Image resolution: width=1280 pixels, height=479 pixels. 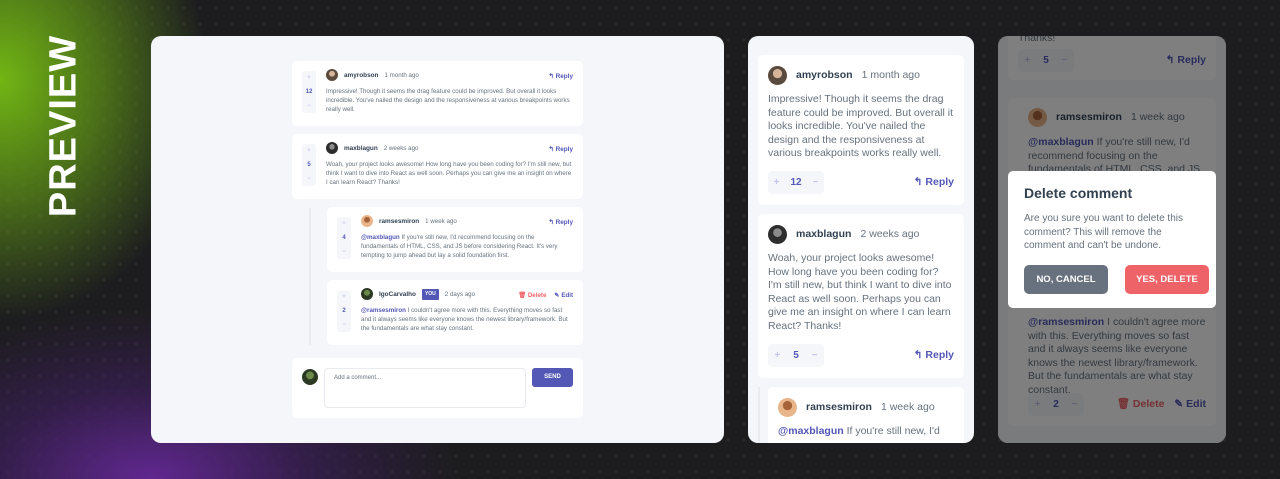 What do you see at coordinates (1167, 279) in the screenshot?
I see `confirm-delete-button: YES, DELETE` at bounding box center [1167, 279].